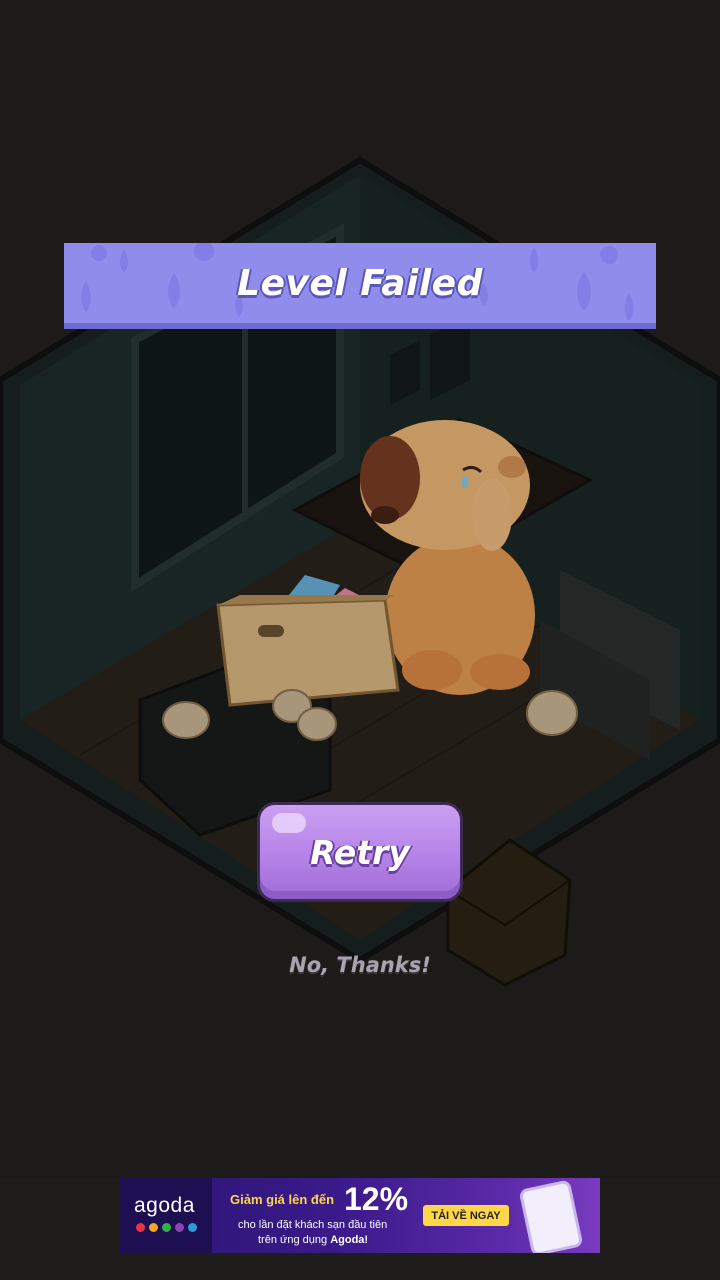  I want to click on agoda-logo-panel: agoda, so click(166, 1215).